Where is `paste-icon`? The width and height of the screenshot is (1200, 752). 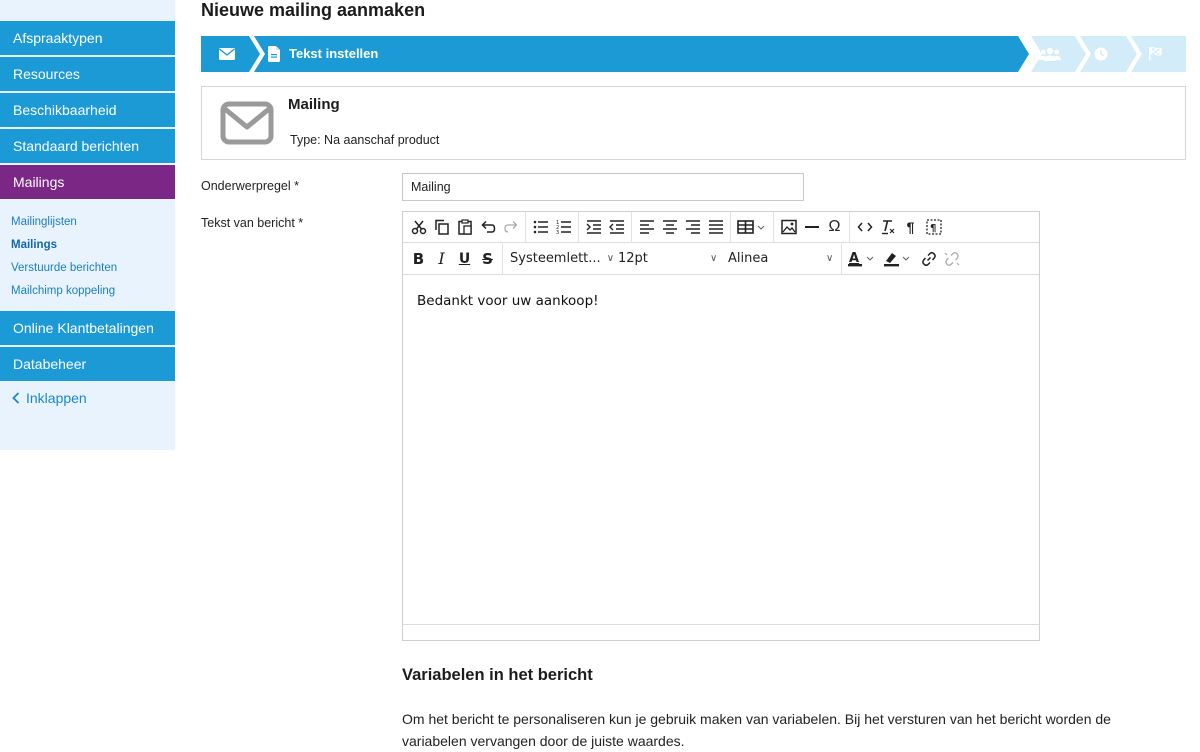
paste-icon is located at coordinates (464, 227).